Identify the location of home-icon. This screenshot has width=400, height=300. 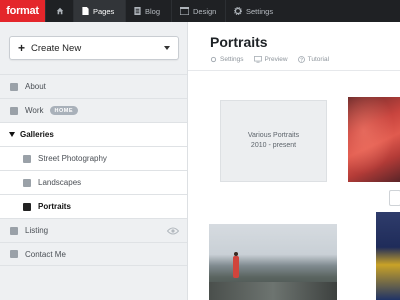
(60, 11).